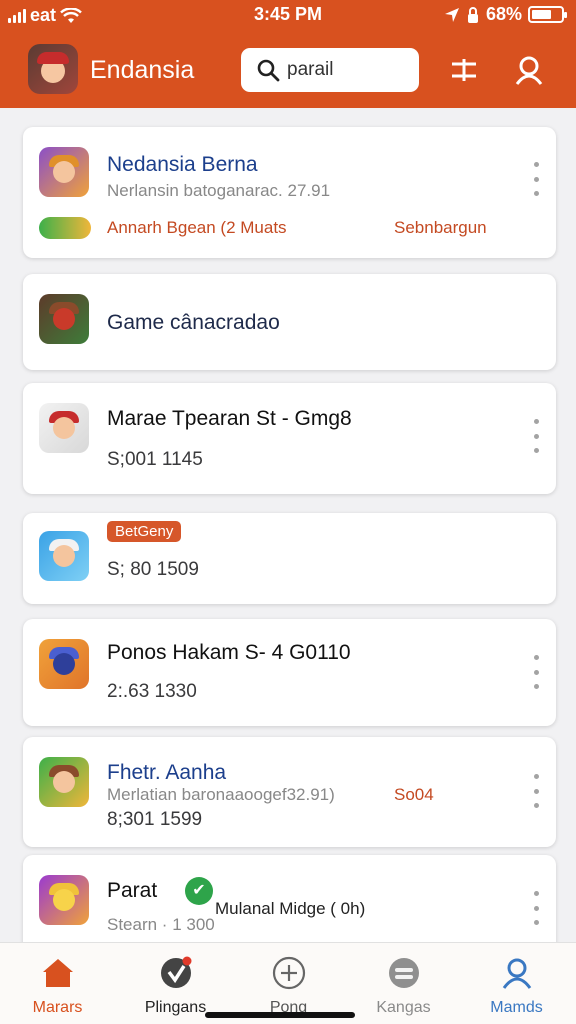 The image size is (576, 1024). Describe the element at coordinates (451, 14) in the screenshot. I see `location-icon` at that location.